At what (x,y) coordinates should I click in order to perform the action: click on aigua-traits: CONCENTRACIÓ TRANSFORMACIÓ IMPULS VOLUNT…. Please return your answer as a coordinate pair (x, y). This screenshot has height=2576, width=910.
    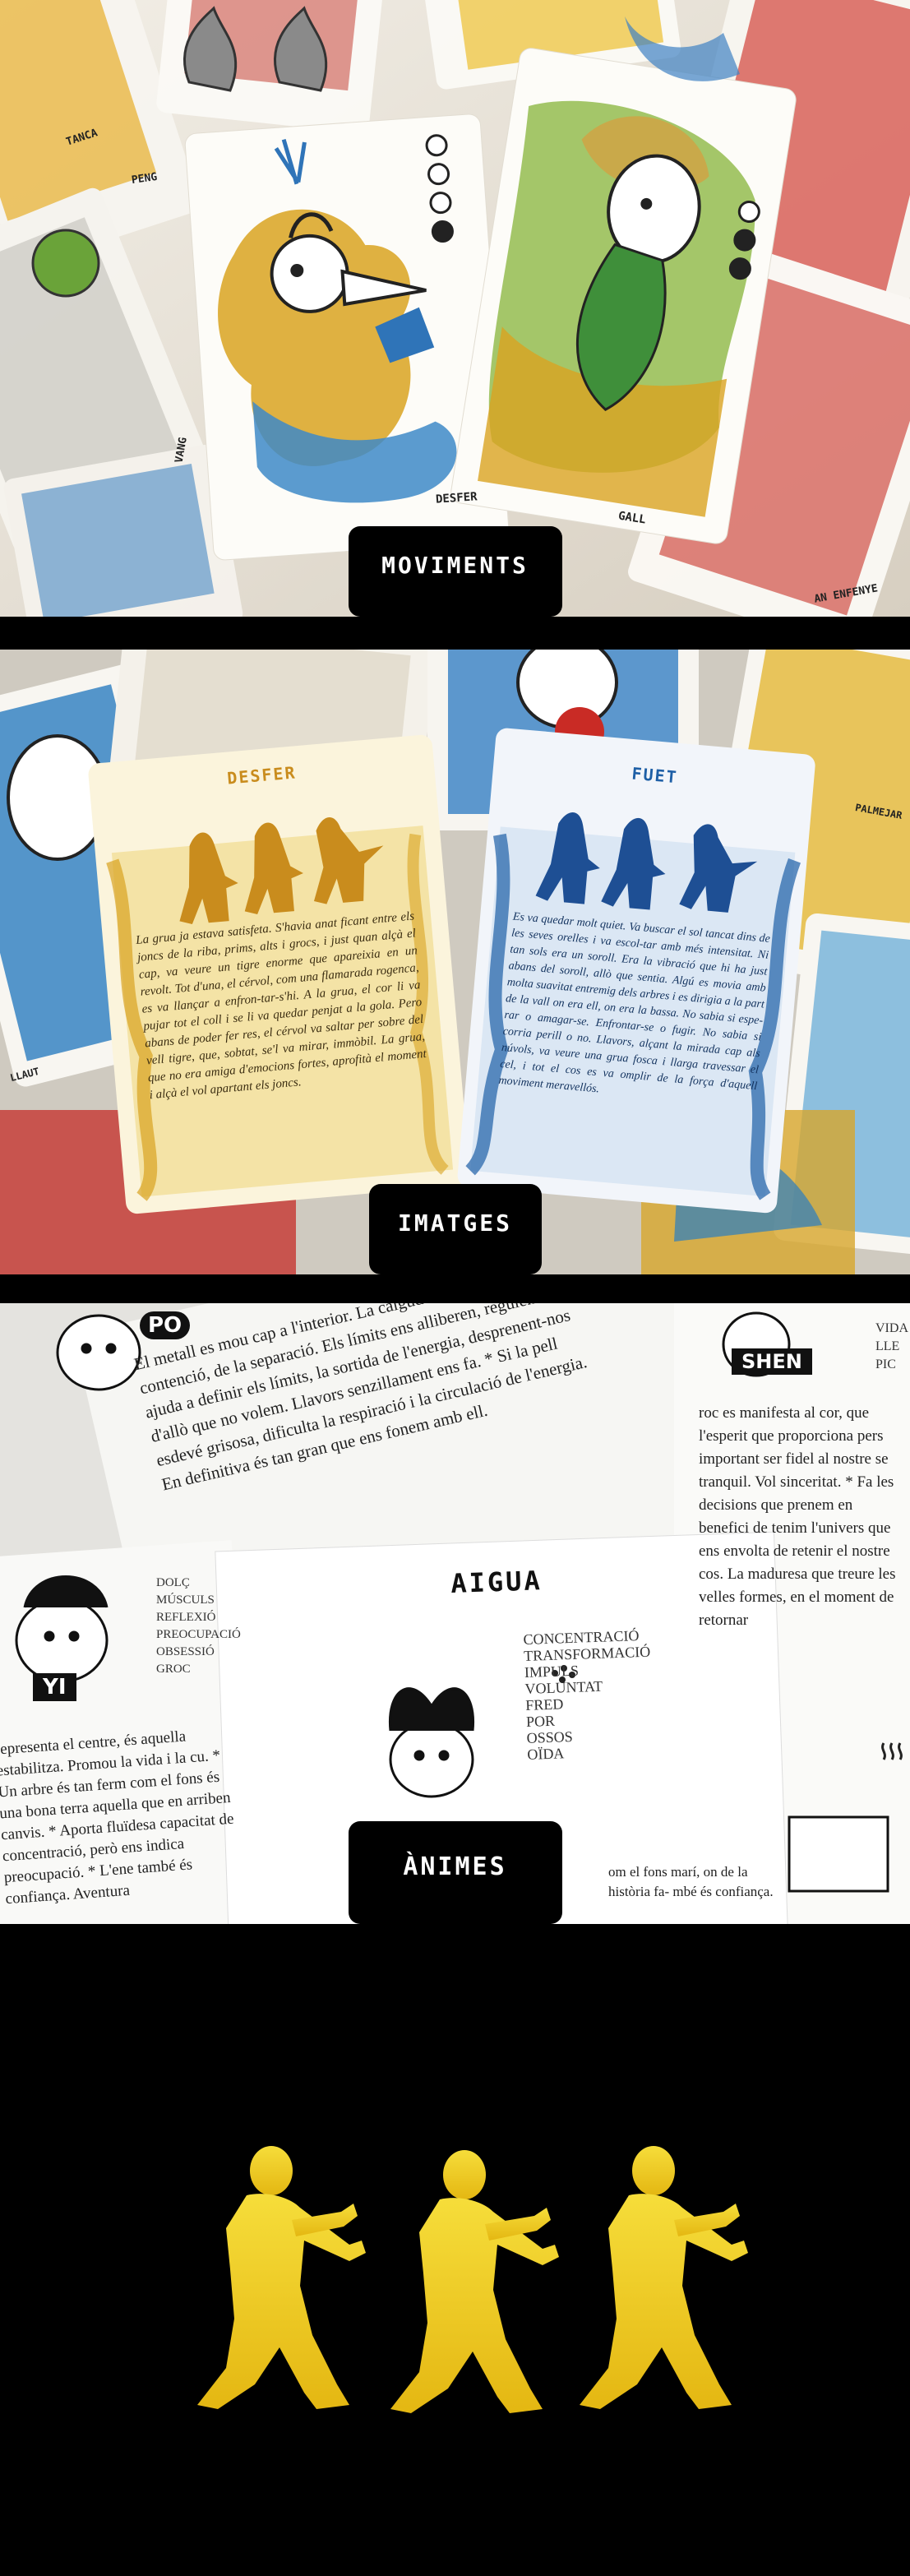
    Looking at the image, I should click on (588, 1695).